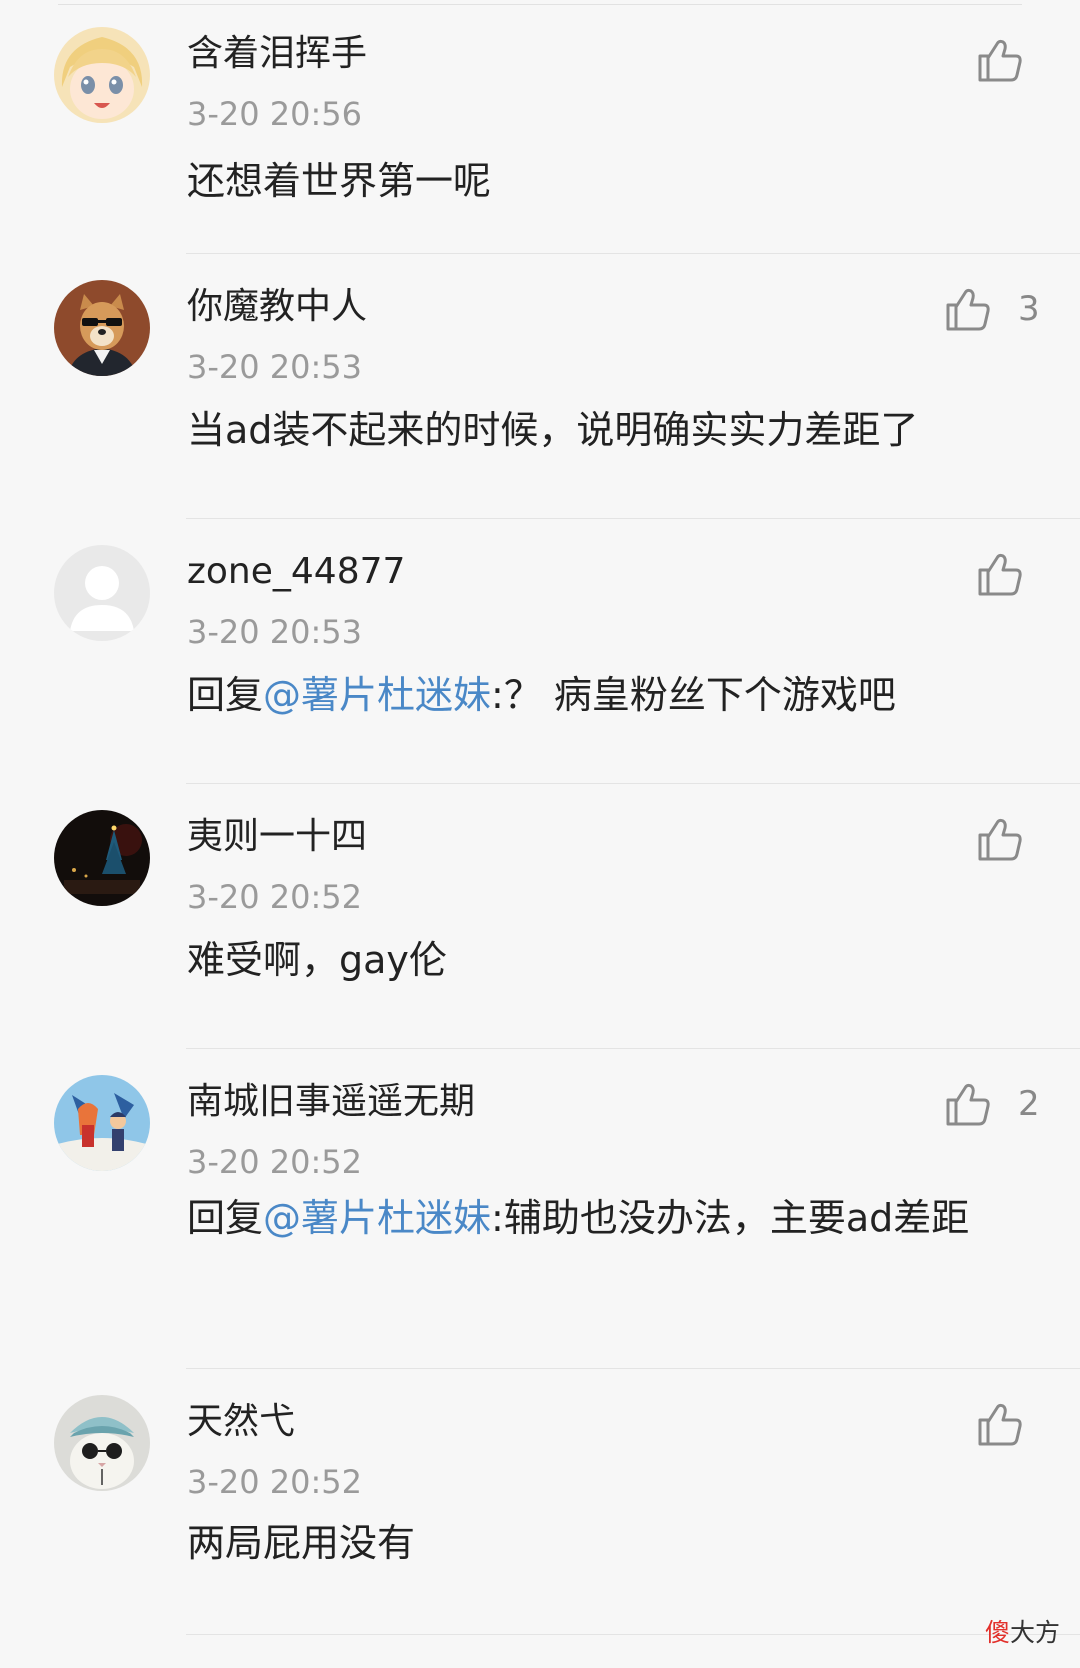 This screenshot has height=1668, width=1080. I want to click on anime-characters-avatar-icon, so click(102, 1123).